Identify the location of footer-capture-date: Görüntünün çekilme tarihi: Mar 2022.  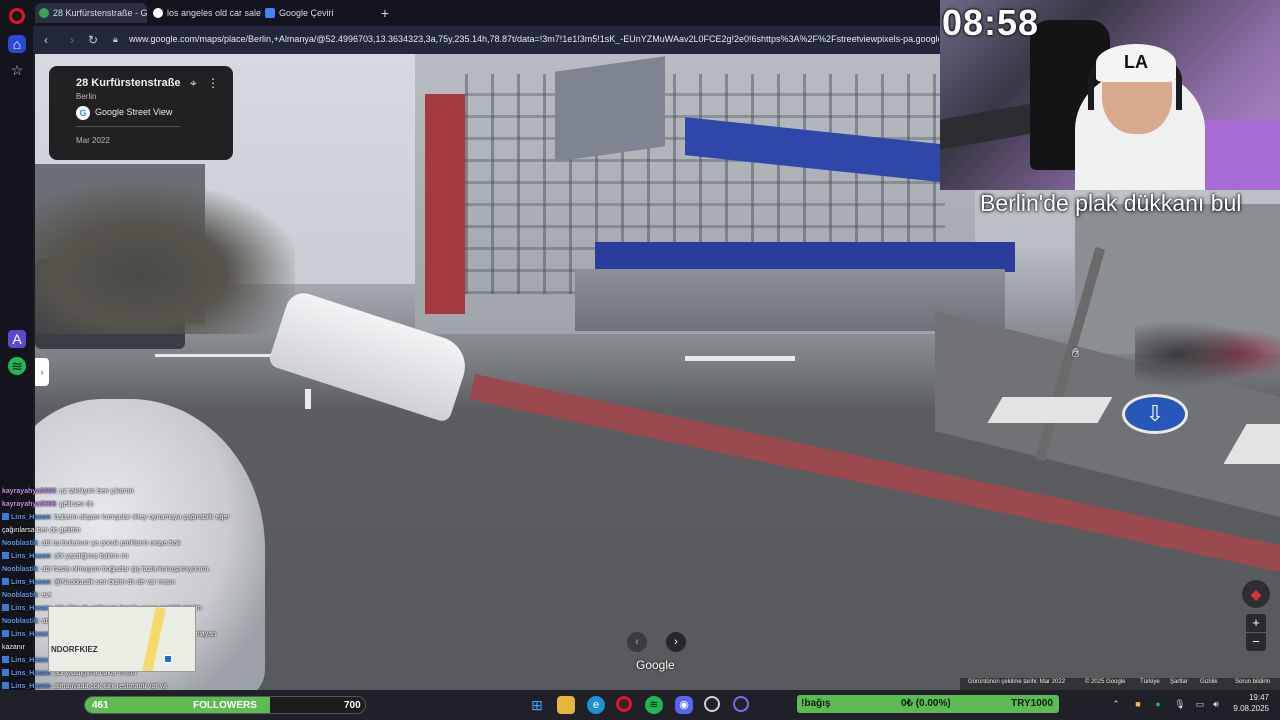
(1017, 682).